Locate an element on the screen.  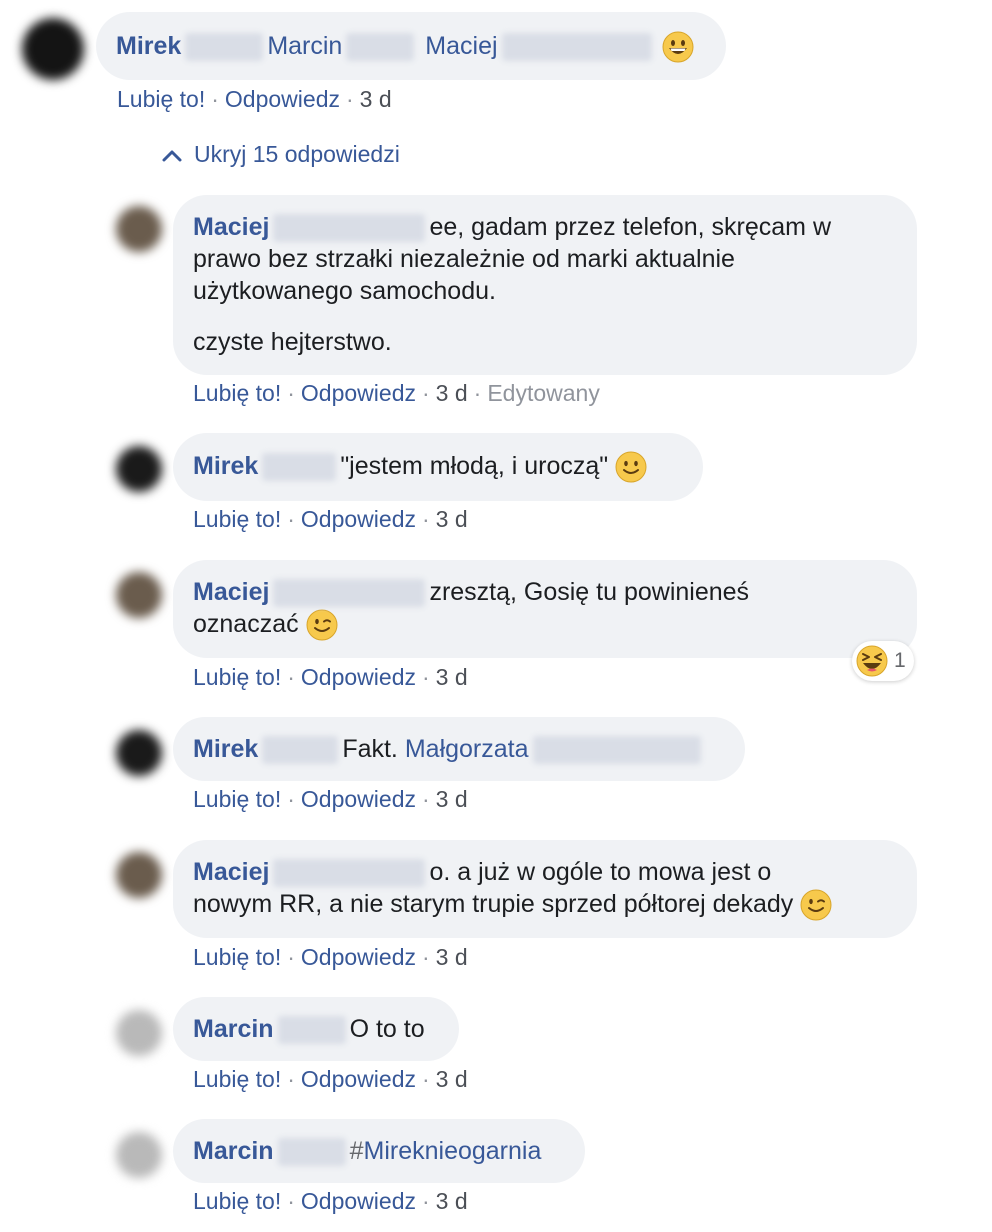
comment-text: Fakt. is located at coordinates (370, 749).